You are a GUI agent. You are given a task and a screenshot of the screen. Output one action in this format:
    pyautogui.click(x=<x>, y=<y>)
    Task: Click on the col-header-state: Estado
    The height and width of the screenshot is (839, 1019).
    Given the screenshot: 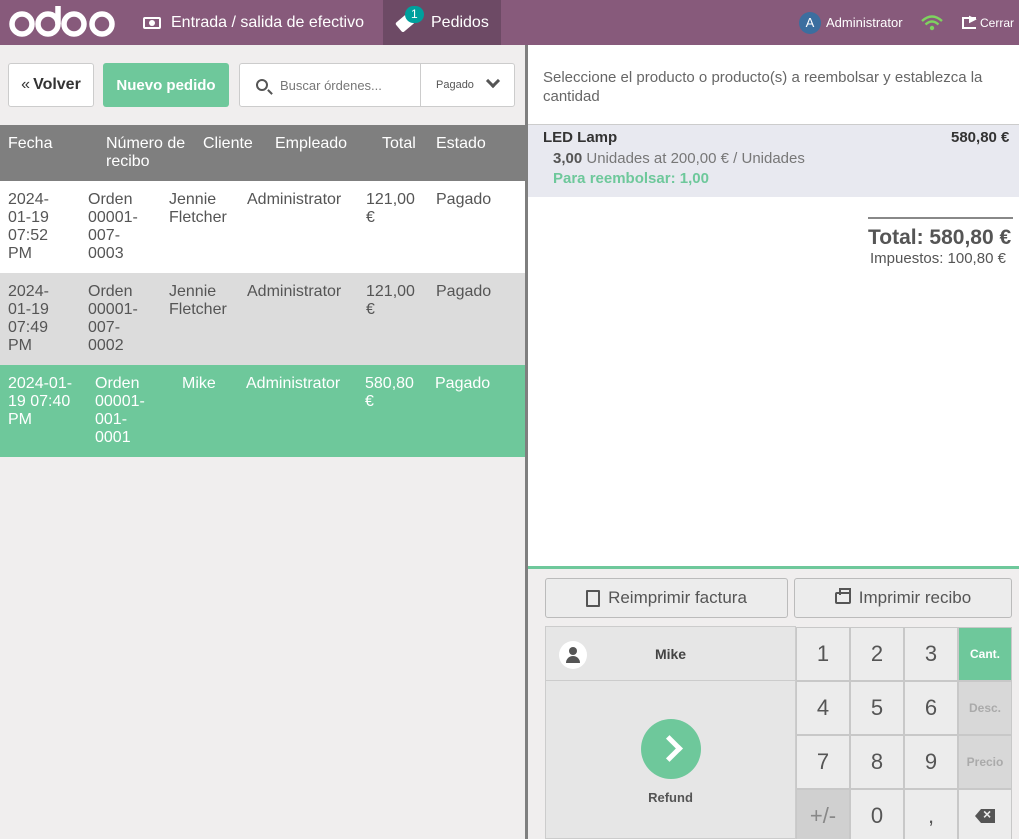 What is the action you would take?
    pyautogui.click(x=461, y=144)
    